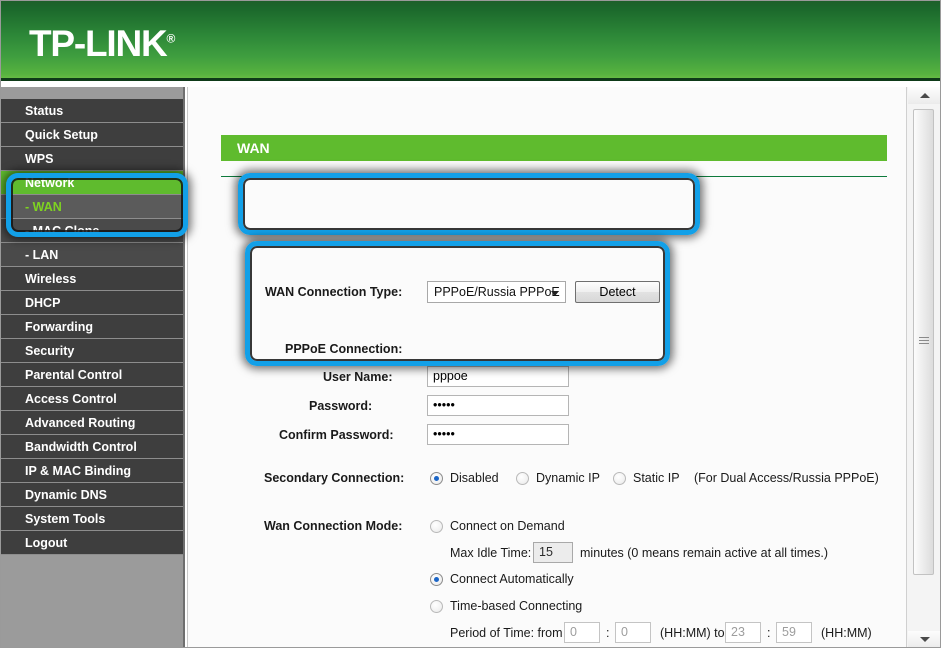  Describe the element at coordinates (498, 434) in the screenshot. I see `confirm-password-input: •••••` at that location.